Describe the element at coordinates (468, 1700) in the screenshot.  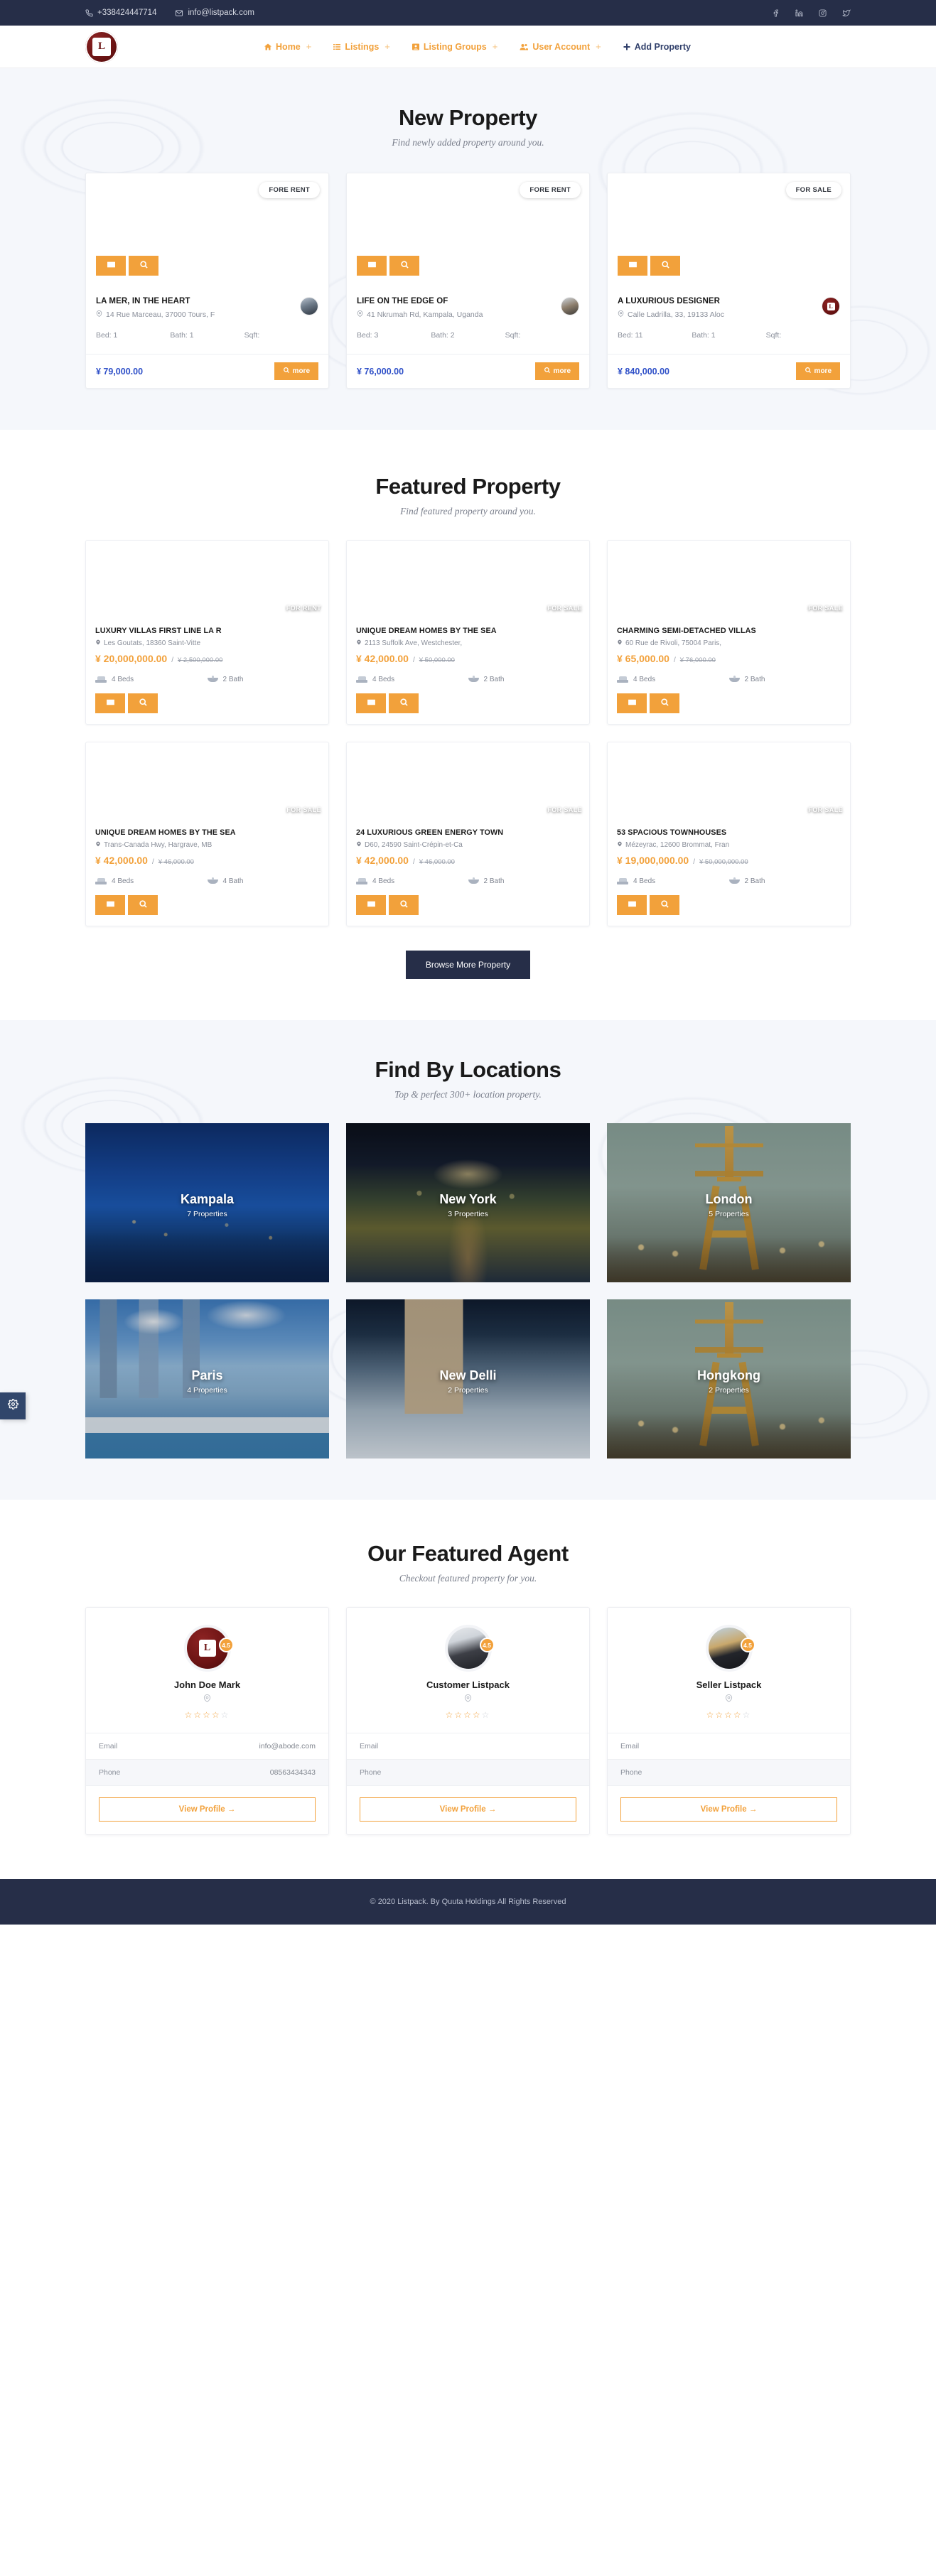
I see `location-pin-icon` at that location.